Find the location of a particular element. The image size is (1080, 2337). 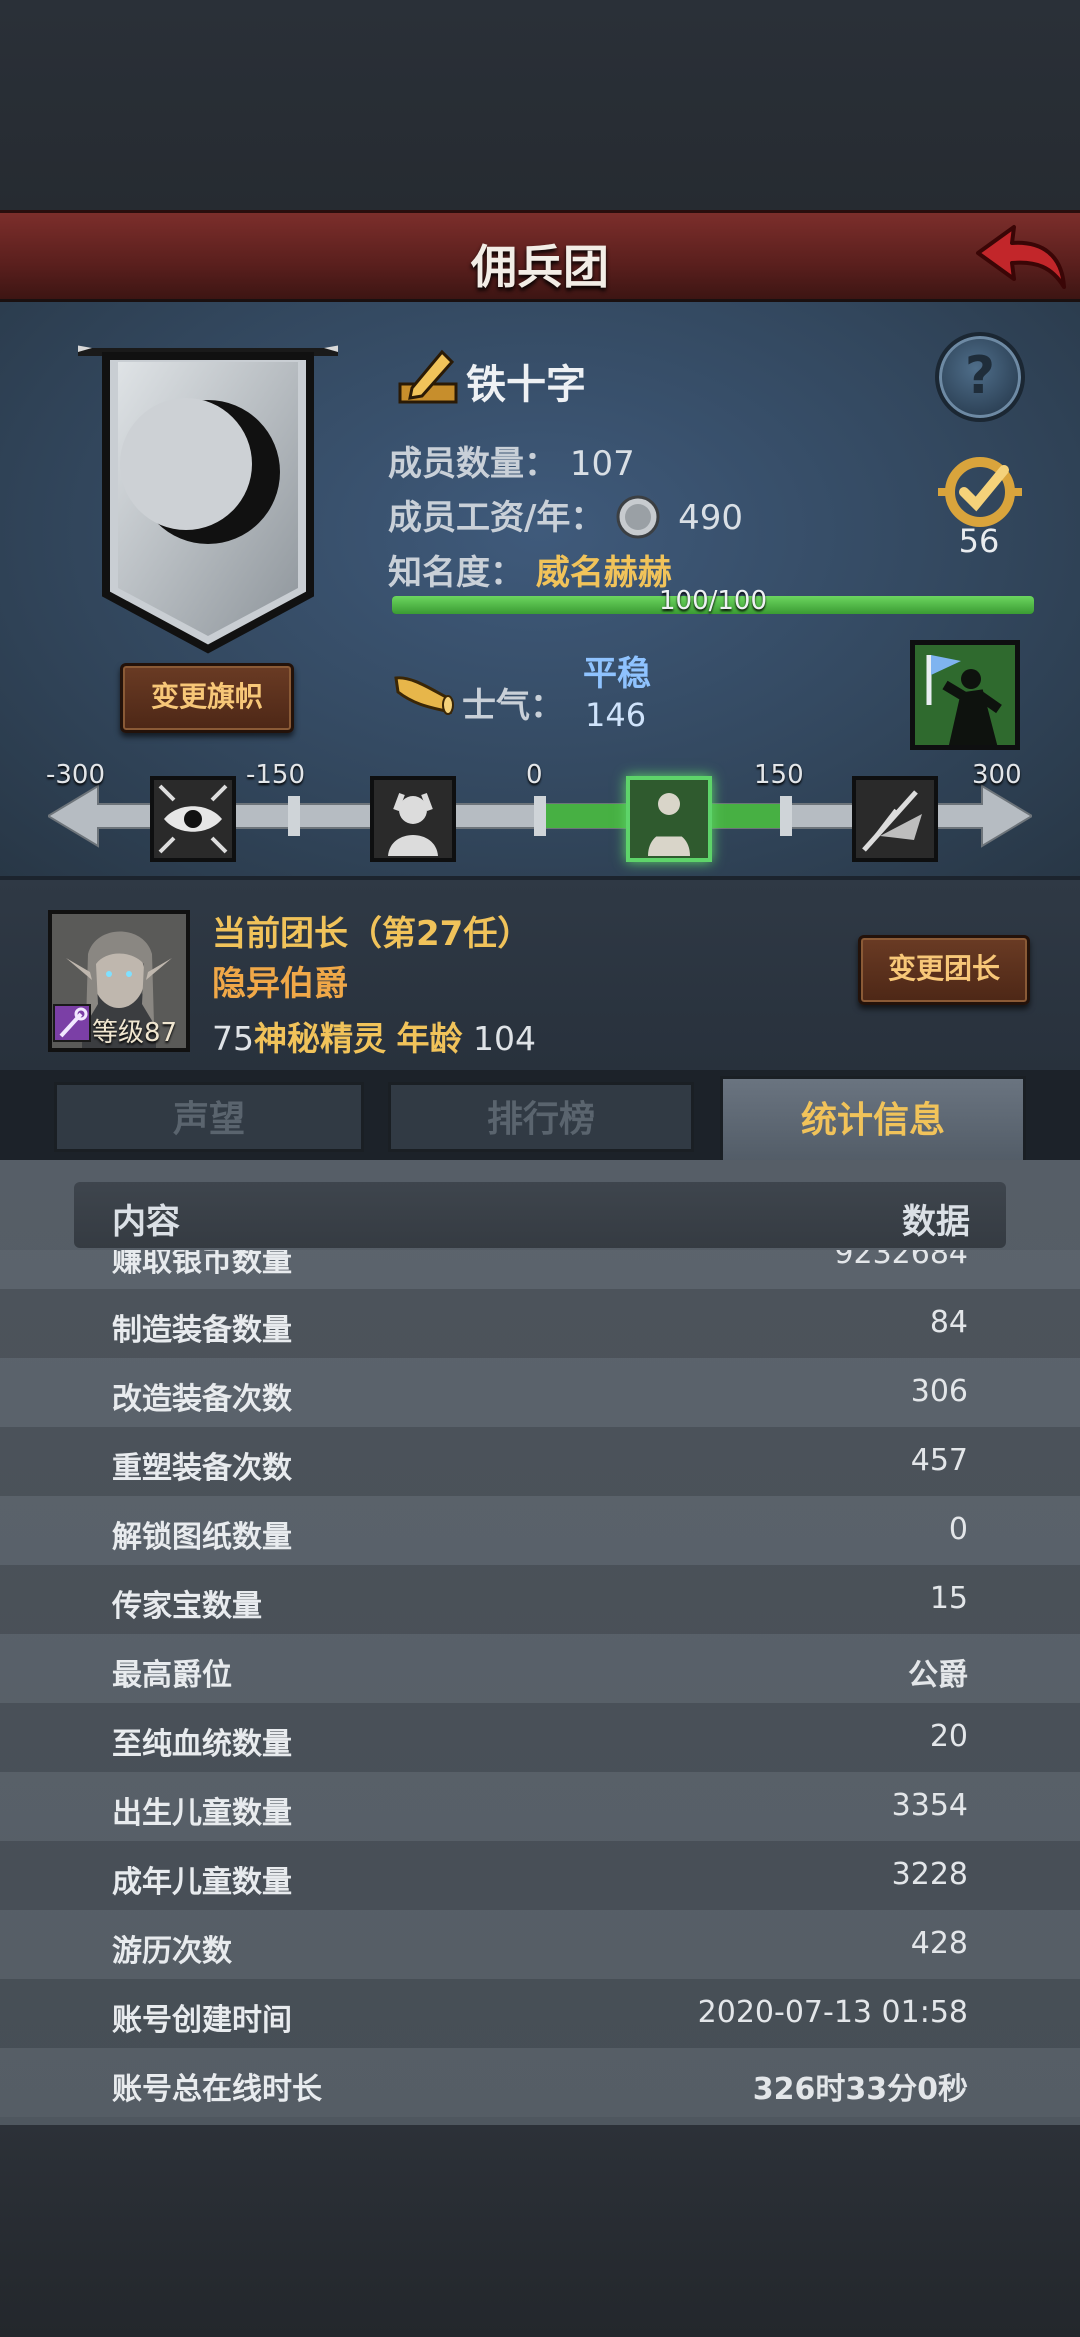

salary-label: 成员工资/年： is located at coordinates (496, 518).